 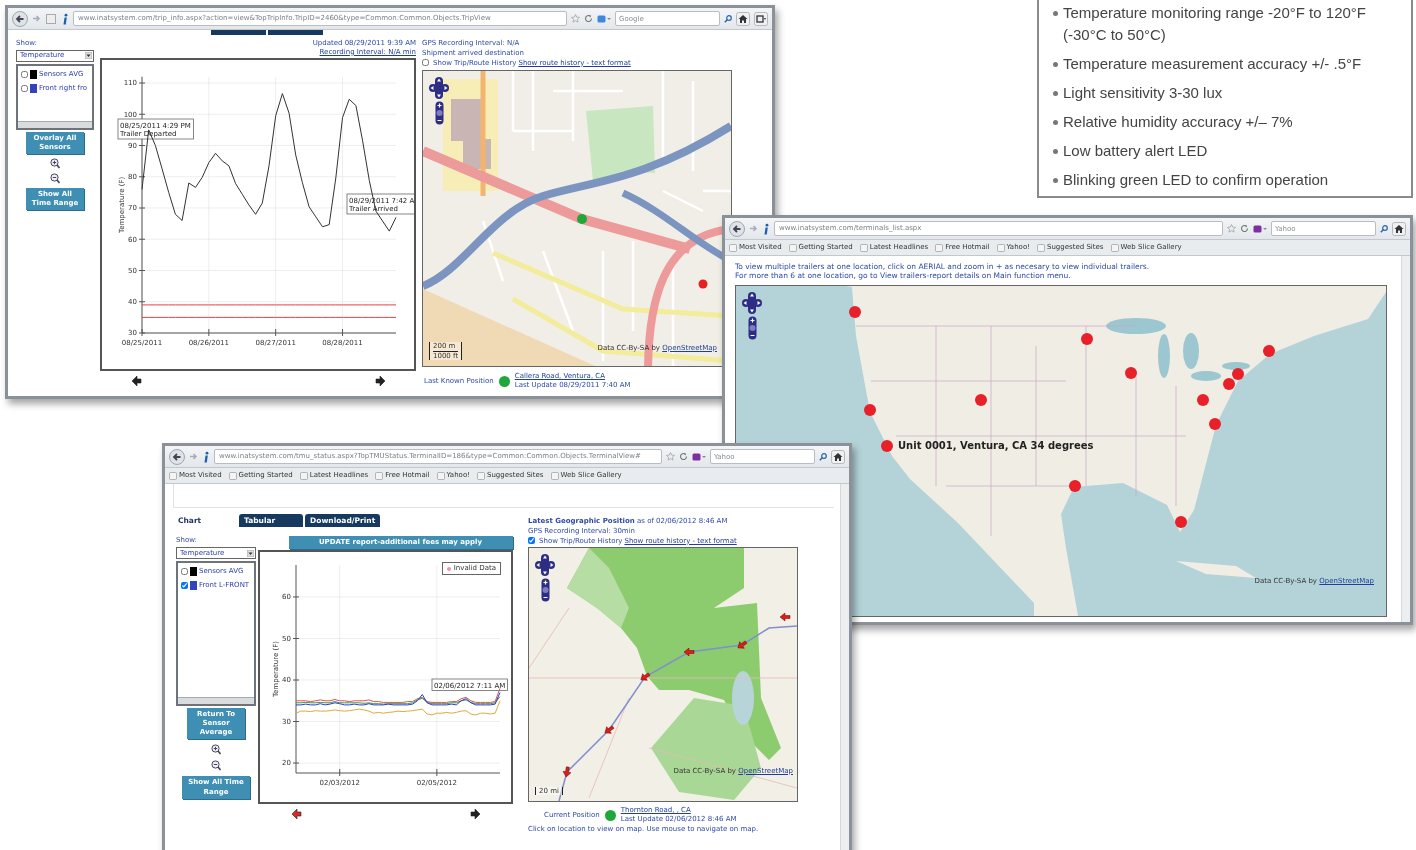 I want to click on spec-item: Low battery alert LED, so click(x=1135, y=151).